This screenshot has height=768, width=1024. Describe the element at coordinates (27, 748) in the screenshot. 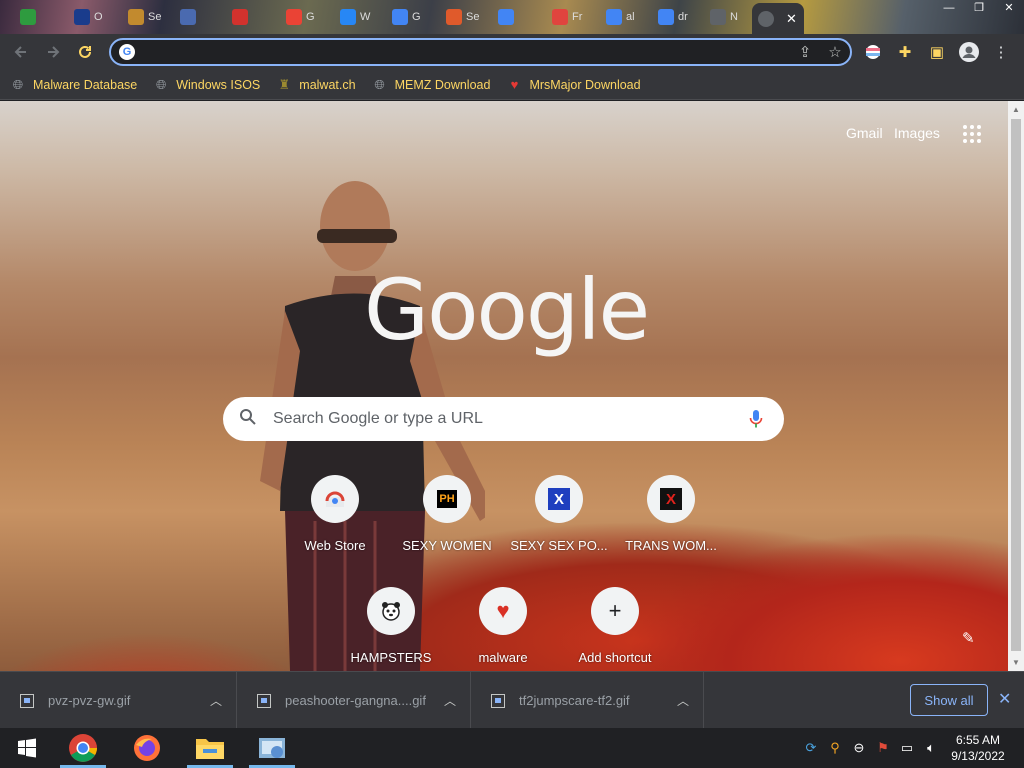

I see `start-button` at that location.